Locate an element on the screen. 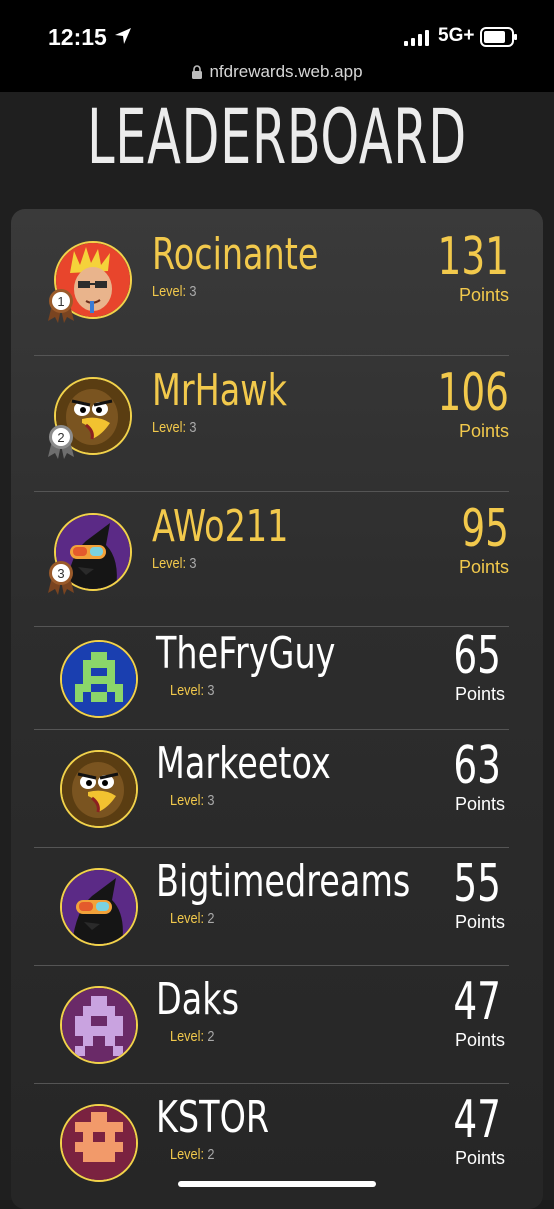 The image size is (554, 1209). address-bar: nfdrewards.web.app is located at coordinates (277, 72).